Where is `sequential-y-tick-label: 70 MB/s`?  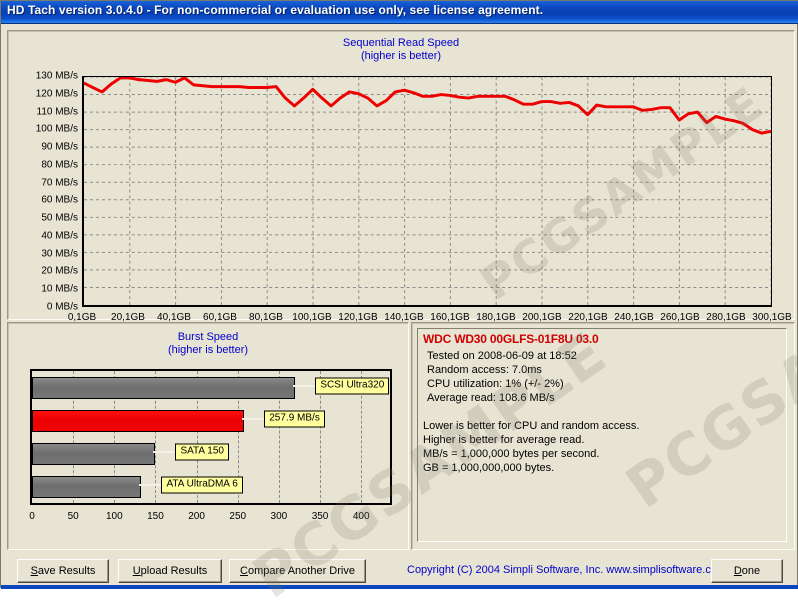 sequential-y-tick-label: 70 MB/s is located at coordinates (59, 183).